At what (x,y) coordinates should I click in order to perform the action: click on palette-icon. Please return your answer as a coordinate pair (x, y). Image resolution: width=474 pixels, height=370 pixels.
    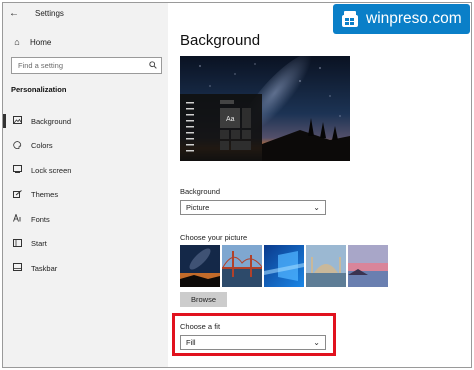
    Looking at the image, I should click on (17, 145).